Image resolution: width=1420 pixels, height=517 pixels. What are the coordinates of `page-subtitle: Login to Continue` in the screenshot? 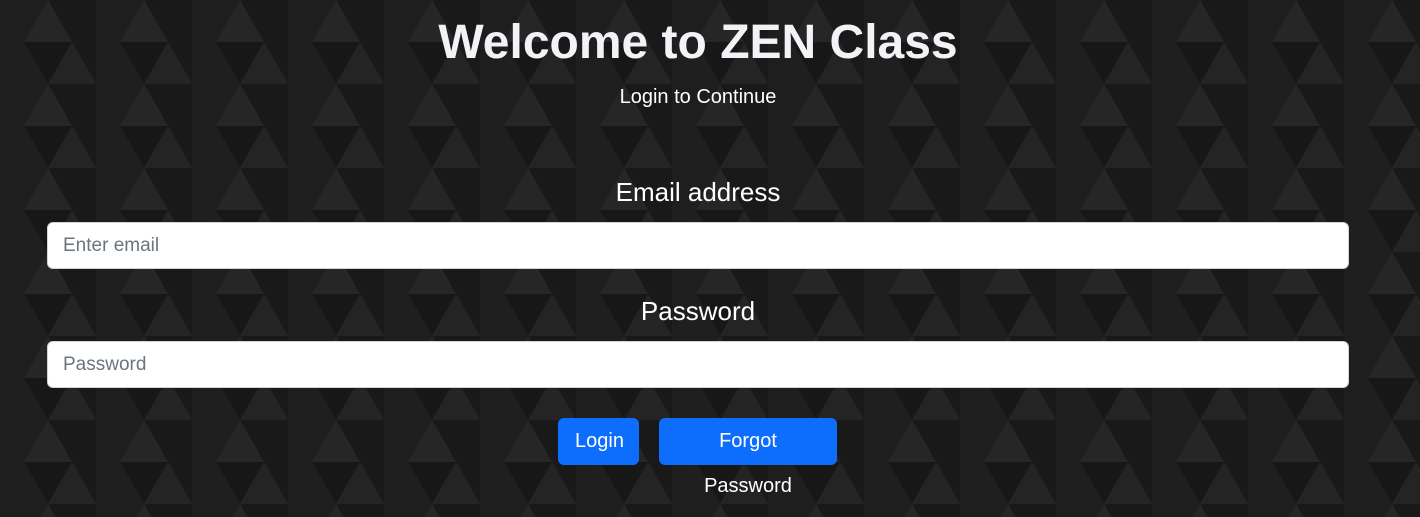 It's located at (698, 97).